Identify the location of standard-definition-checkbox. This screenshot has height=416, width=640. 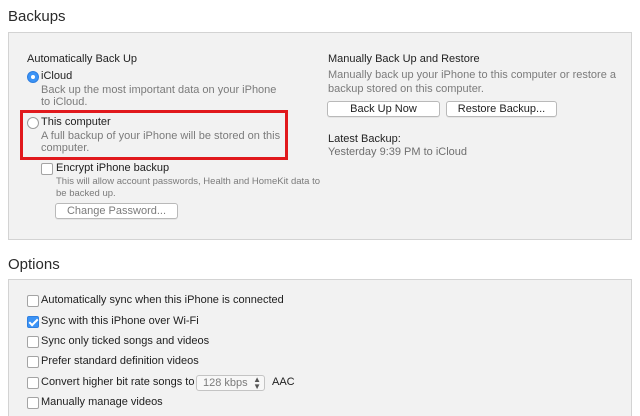
(33, 362).